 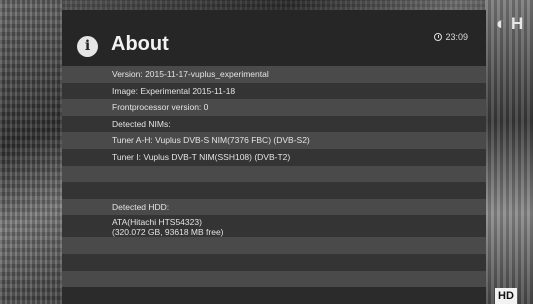 What do you see at coordinates (510, 23) in the screenshot?
I see `channel-logo: ◐ H` at bounding box center [510, 23].